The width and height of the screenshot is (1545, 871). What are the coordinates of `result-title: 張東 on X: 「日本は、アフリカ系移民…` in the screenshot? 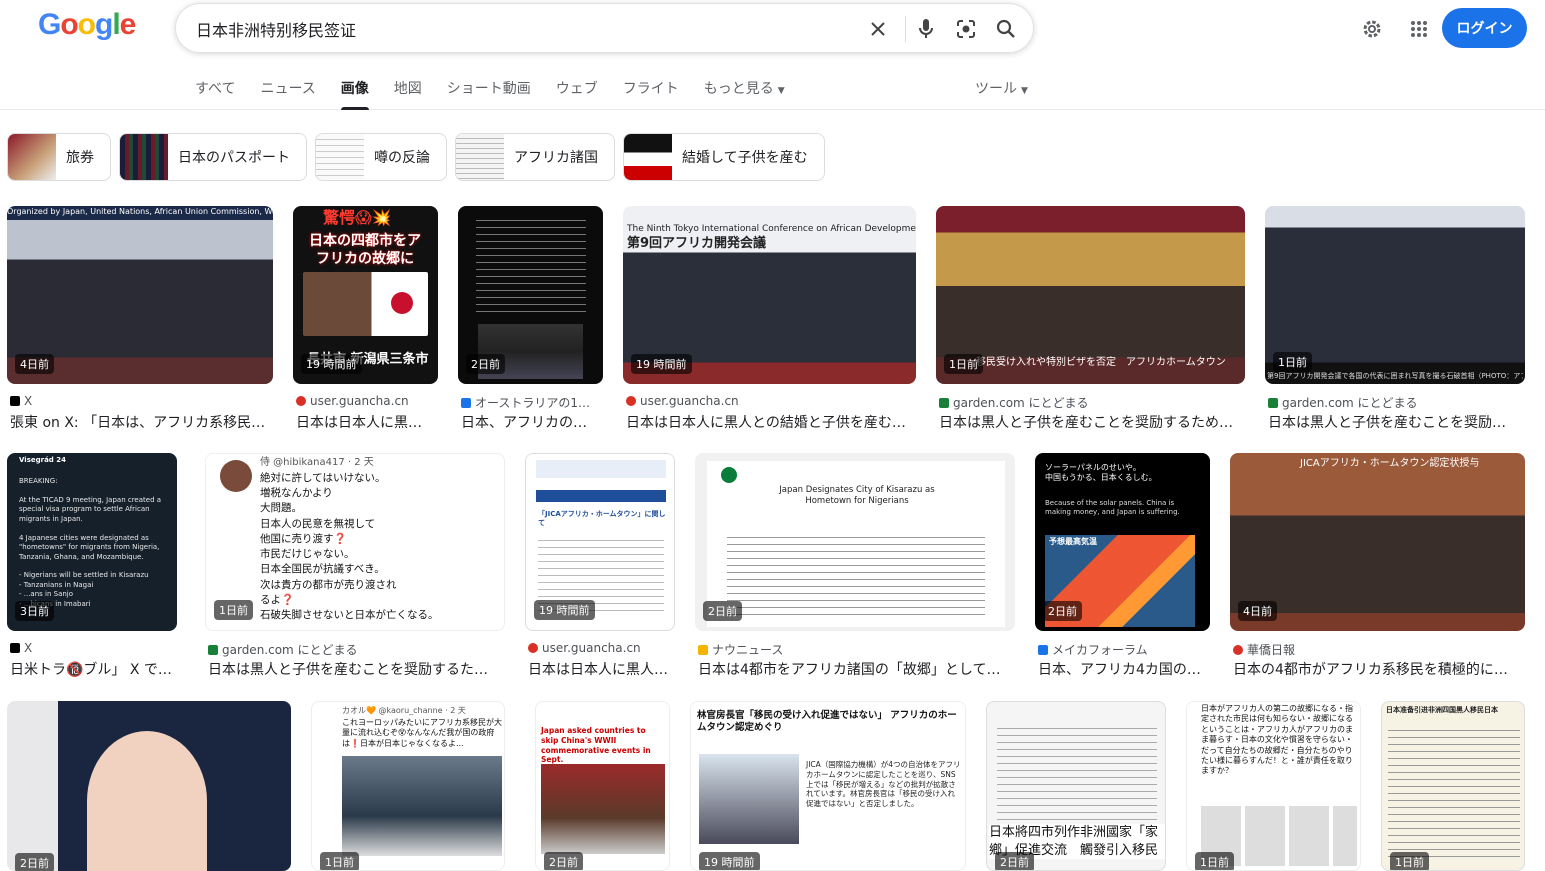 It's located at (141, 422).